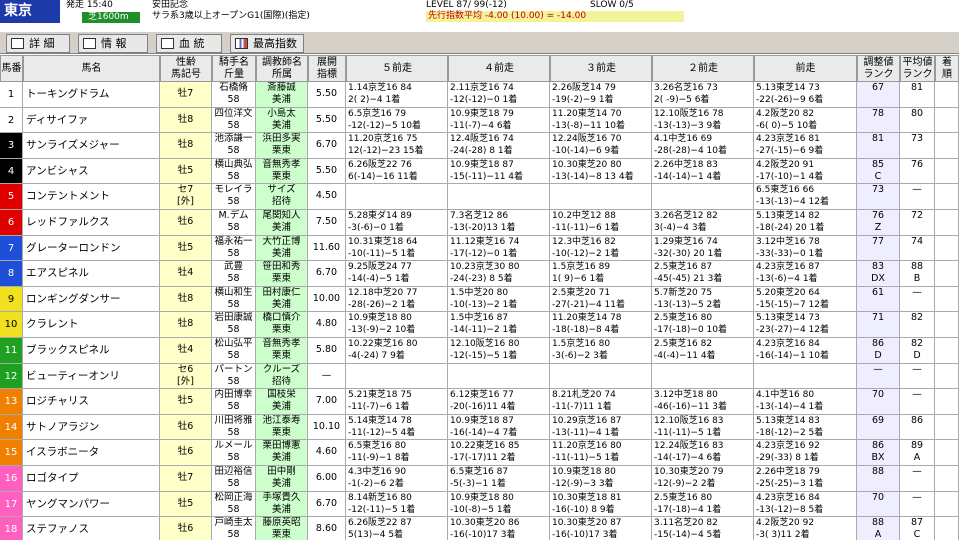  I want to click on past-race-p4: 10.9東芝18 87 -16(-14)−4 7着, so click(499, 427).